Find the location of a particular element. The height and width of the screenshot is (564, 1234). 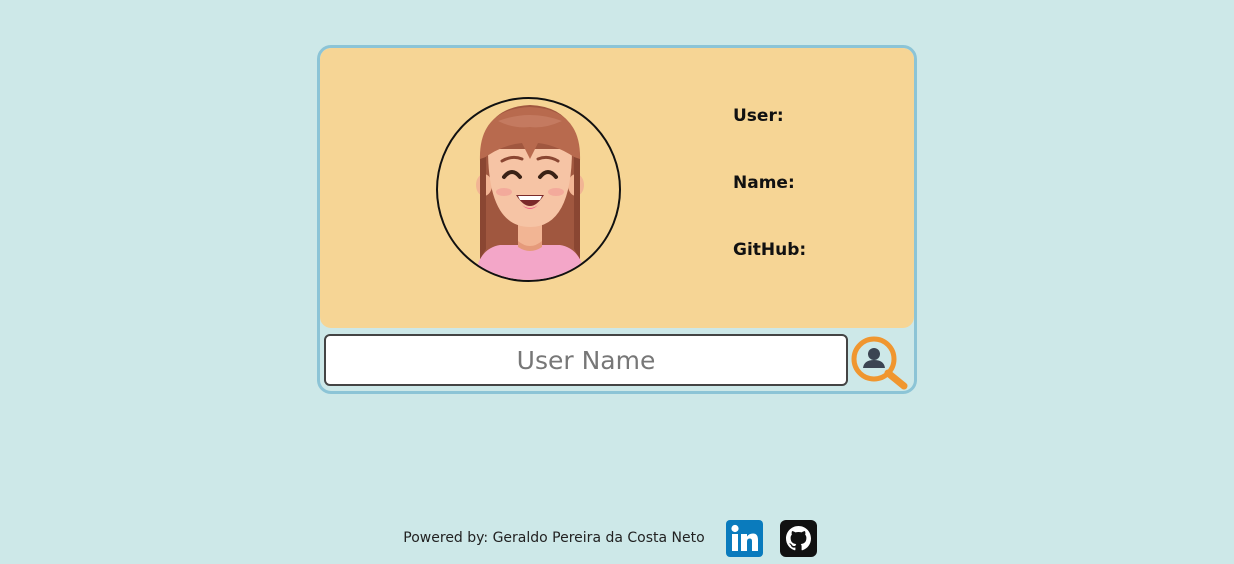

user-label: User: is located at coordinates (758, 116).